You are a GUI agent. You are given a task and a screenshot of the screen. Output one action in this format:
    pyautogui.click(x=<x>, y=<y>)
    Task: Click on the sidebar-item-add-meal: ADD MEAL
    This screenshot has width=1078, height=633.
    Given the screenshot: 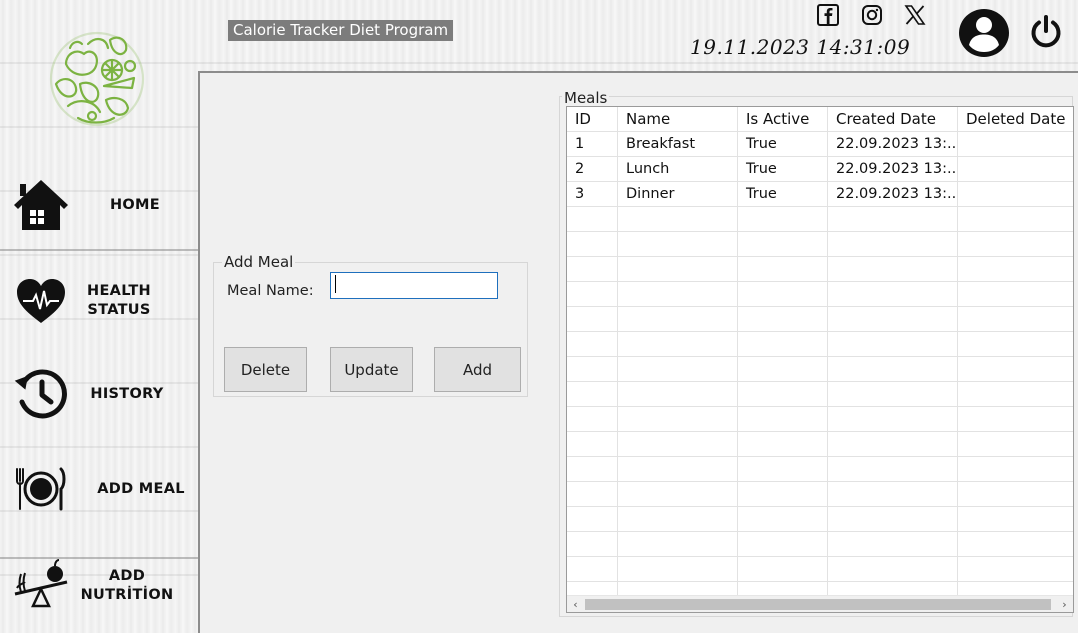 What is the action you would take?
    pyautogui.click(x=99, y=489)
    